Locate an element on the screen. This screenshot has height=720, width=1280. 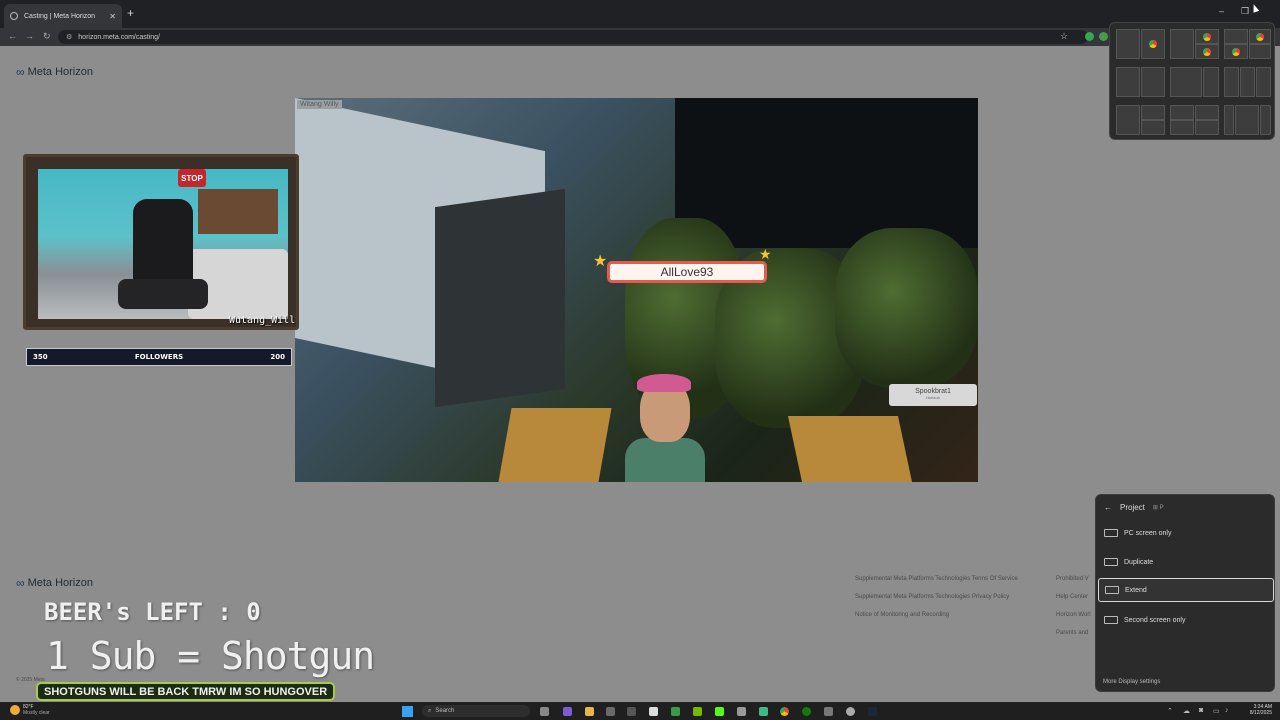
minimize-button: – is located at coordinates (1221, 11).